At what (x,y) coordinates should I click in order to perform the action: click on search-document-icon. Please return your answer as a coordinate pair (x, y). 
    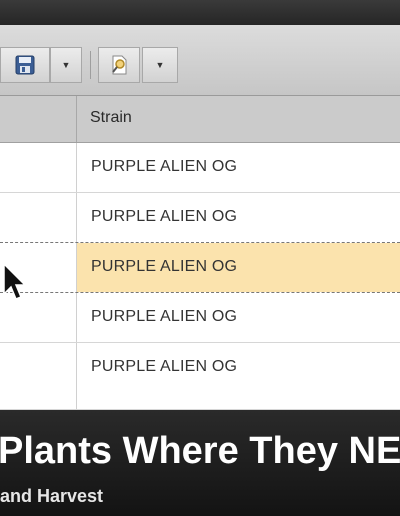
    Looking at the image, I should click on (119, 65).